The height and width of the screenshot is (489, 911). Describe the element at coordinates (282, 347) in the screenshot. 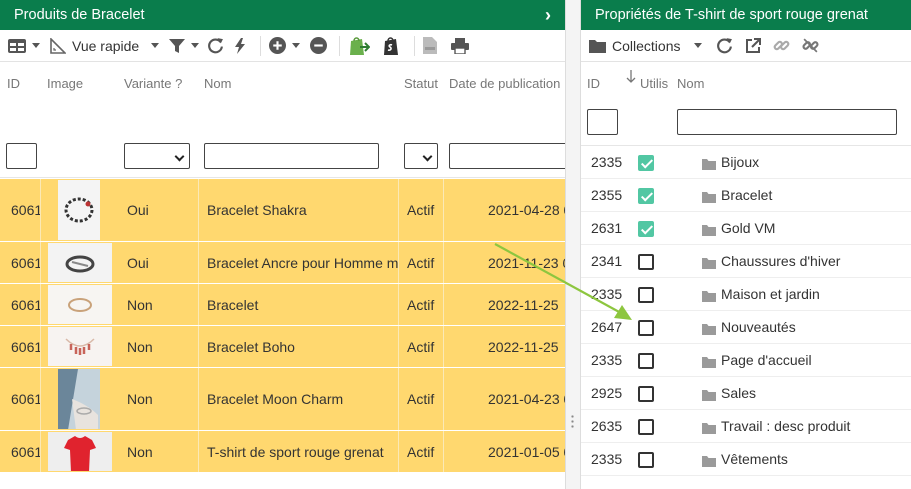

I see `table-row: 6061 Non Bracelet Boho Actif 2022-11-25` at that location.